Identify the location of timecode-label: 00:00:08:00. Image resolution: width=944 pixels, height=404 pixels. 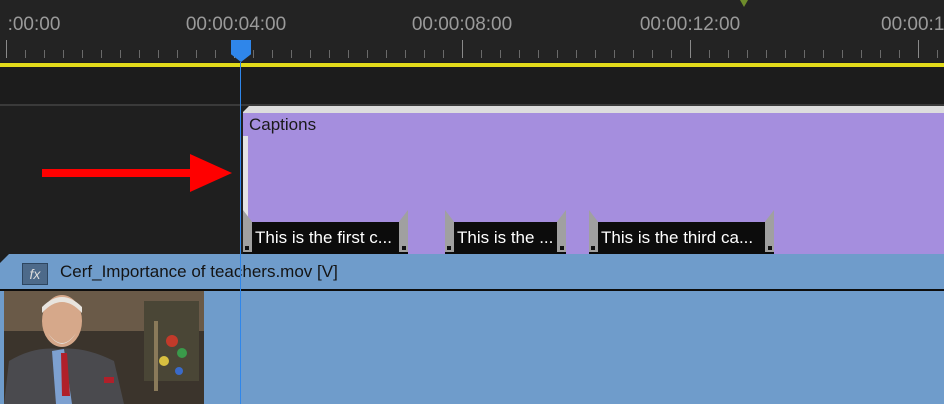
(462, 24).